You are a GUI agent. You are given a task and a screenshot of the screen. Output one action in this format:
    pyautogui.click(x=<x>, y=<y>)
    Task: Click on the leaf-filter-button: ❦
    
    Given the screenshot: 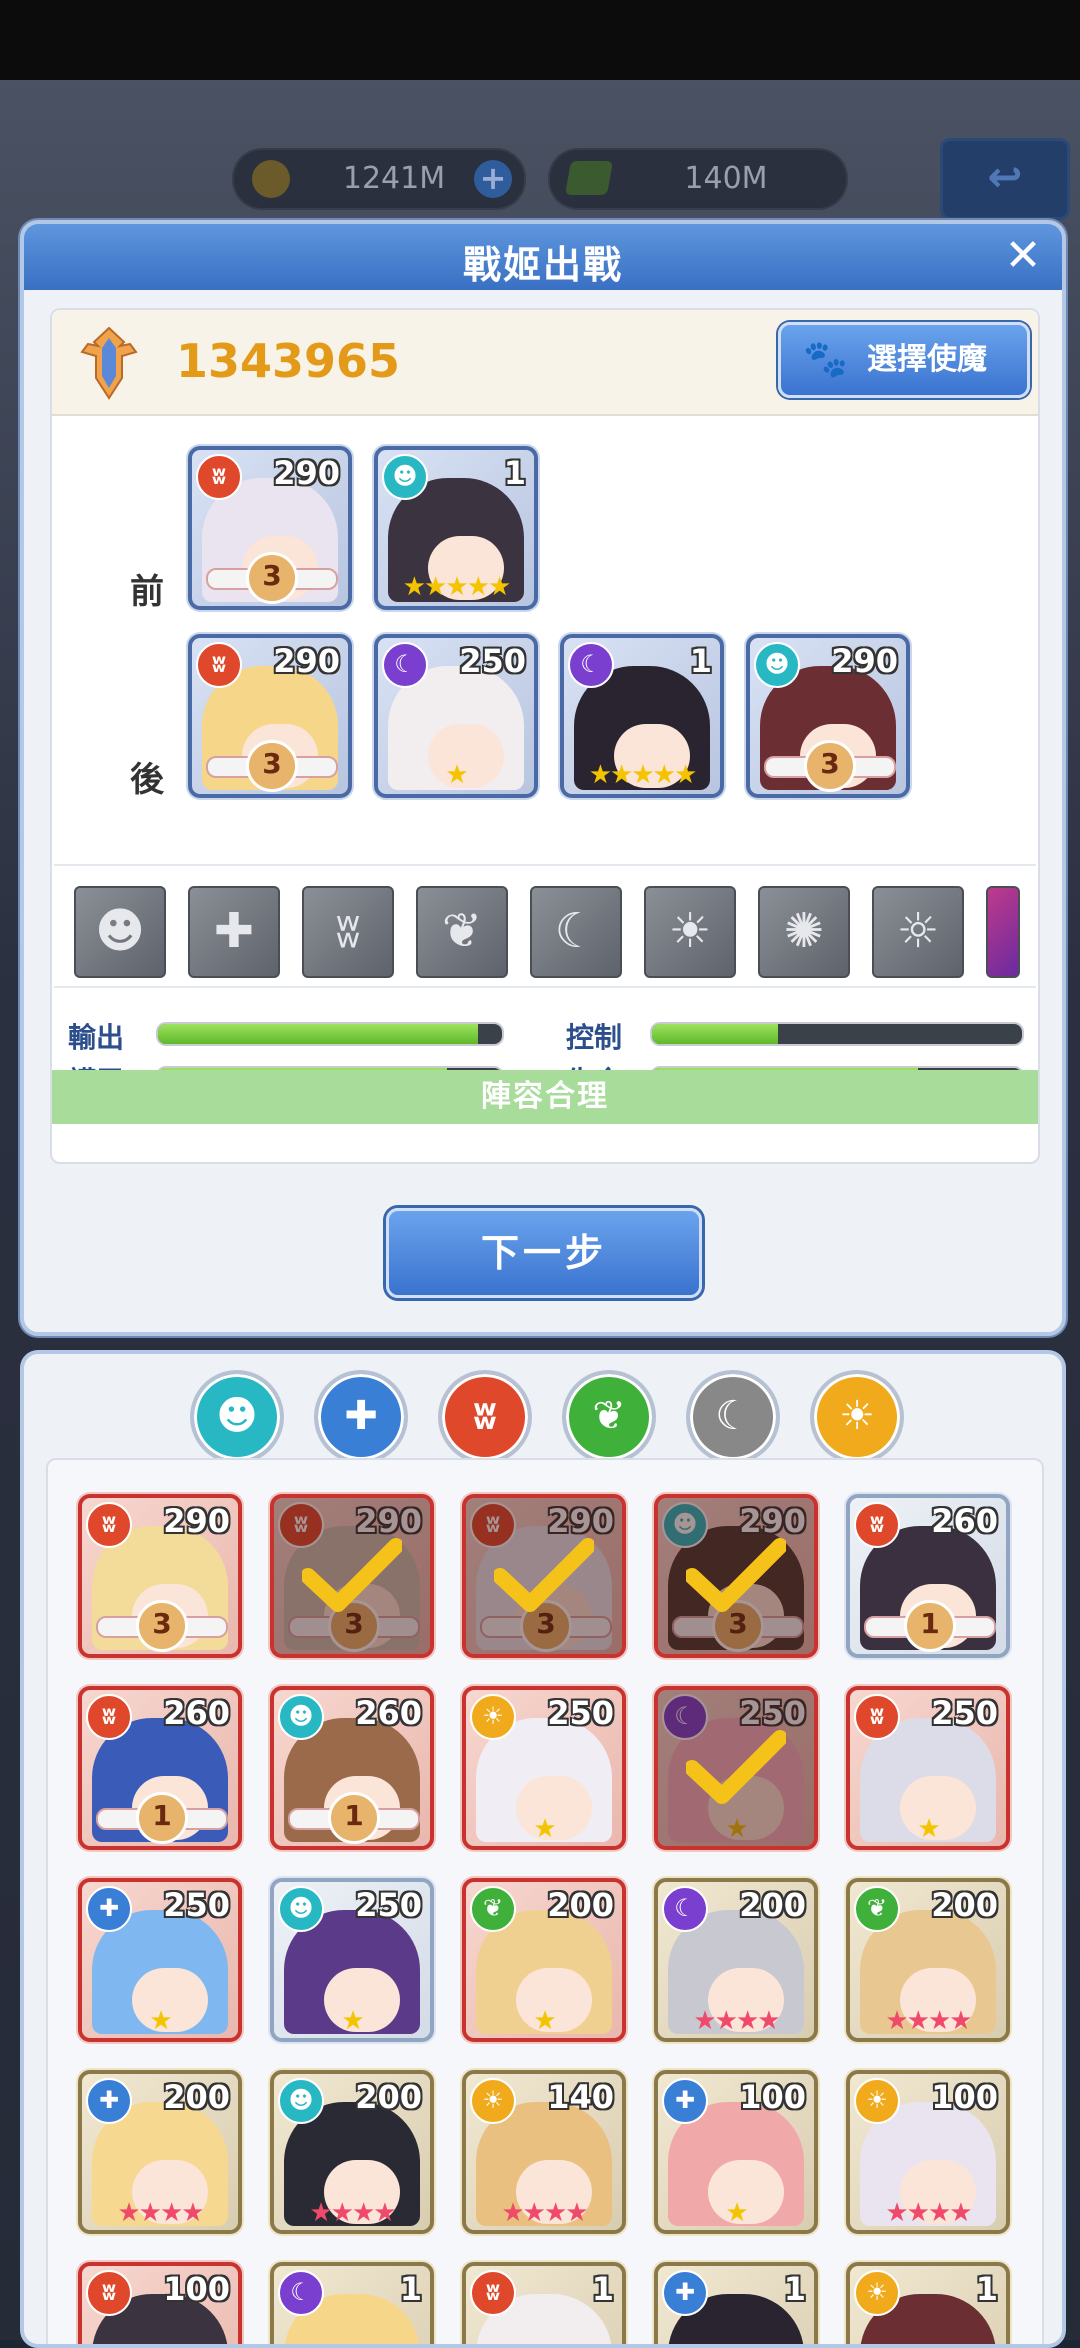 What is the action you would take?
    pyautogui.click(x=609, y=1417)
    